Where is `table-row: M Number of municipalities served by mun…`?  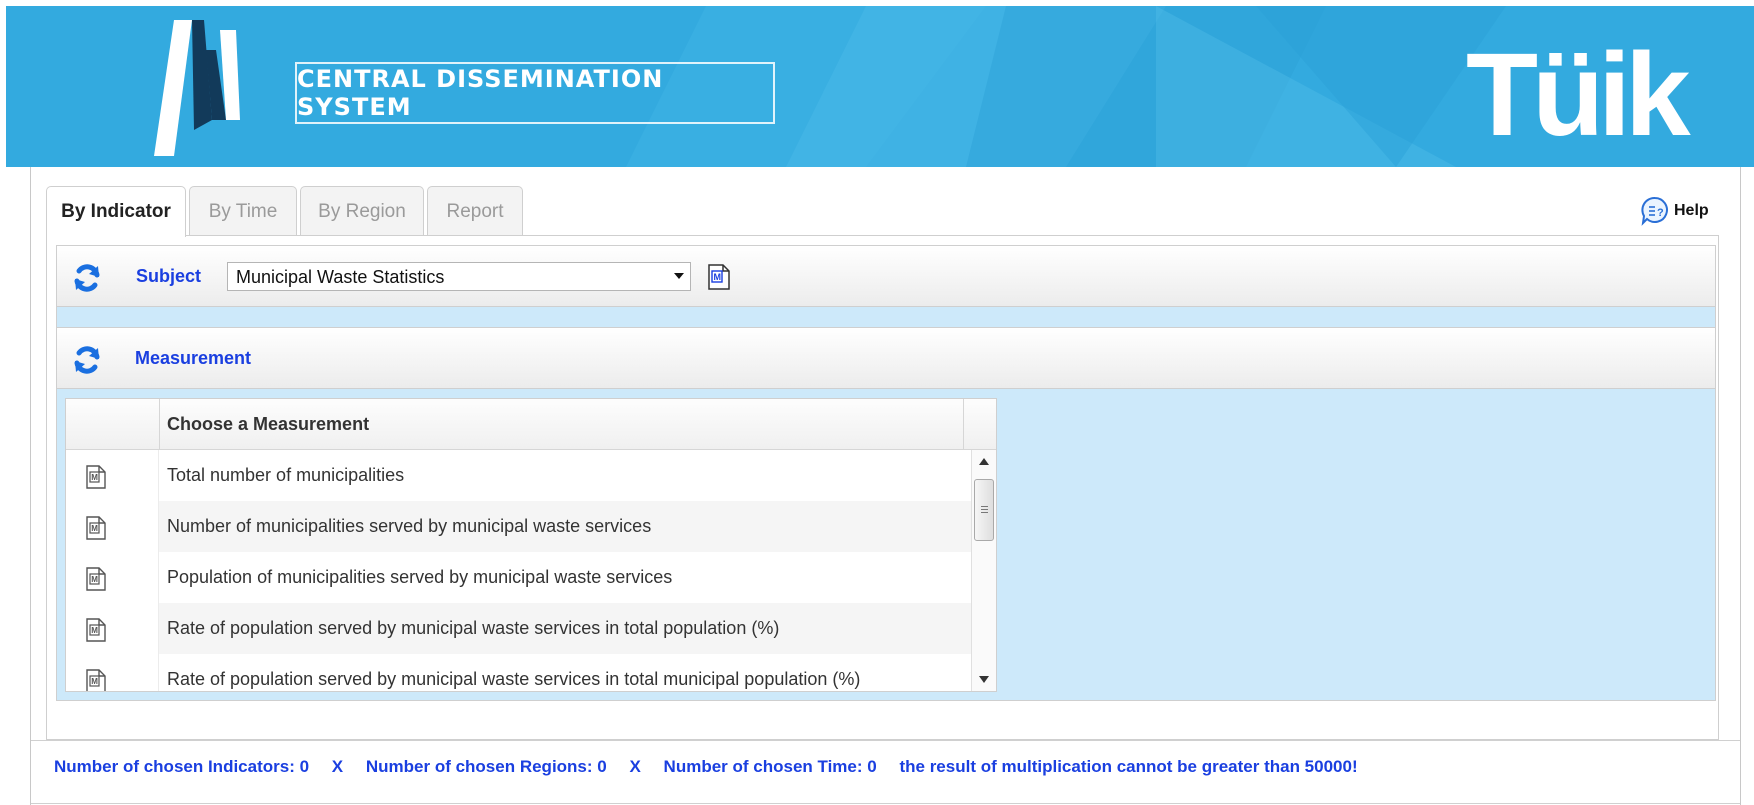
table-row: M Number of municipalities served by mun… is located at coordinates (518, 526).